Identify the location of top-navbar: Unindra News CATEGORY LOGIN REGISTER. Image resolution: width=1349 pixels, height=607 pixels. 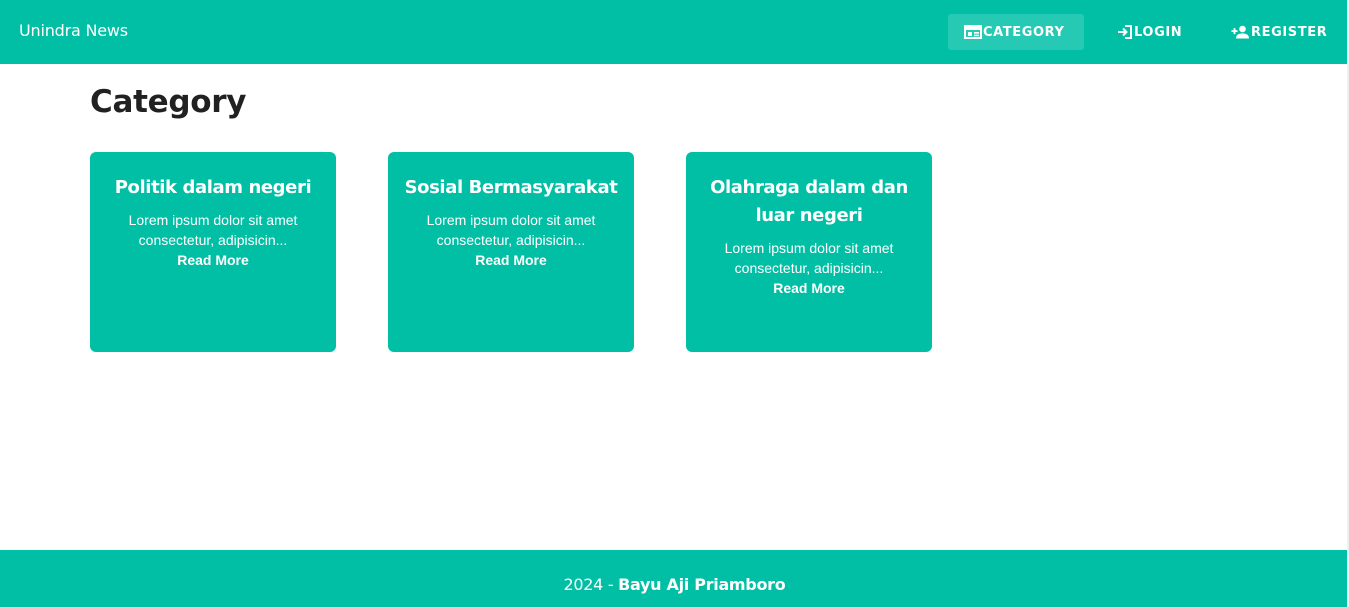
(674, 32).